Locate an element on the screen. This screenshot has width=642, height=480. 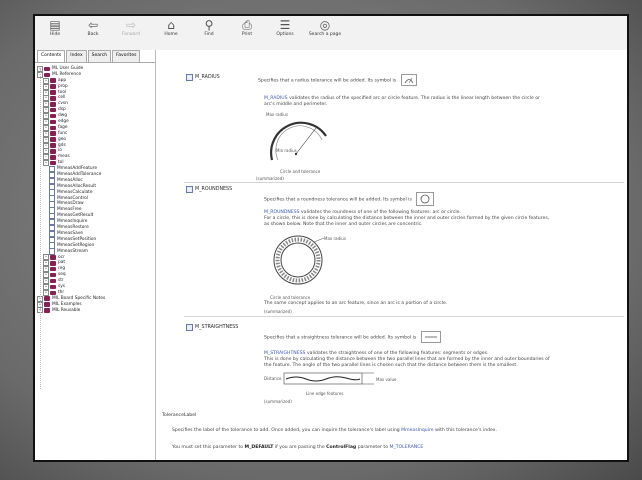
back-button: ⇦ Back is located at coordinates (93, 33).